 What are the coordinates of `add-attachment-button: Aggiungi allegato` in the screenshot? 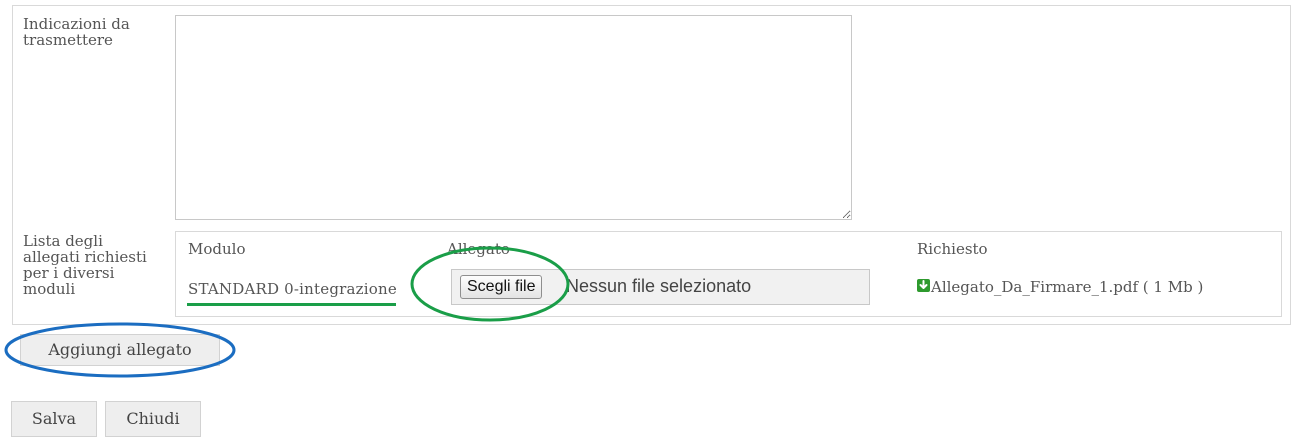 It's located at (120, 350).